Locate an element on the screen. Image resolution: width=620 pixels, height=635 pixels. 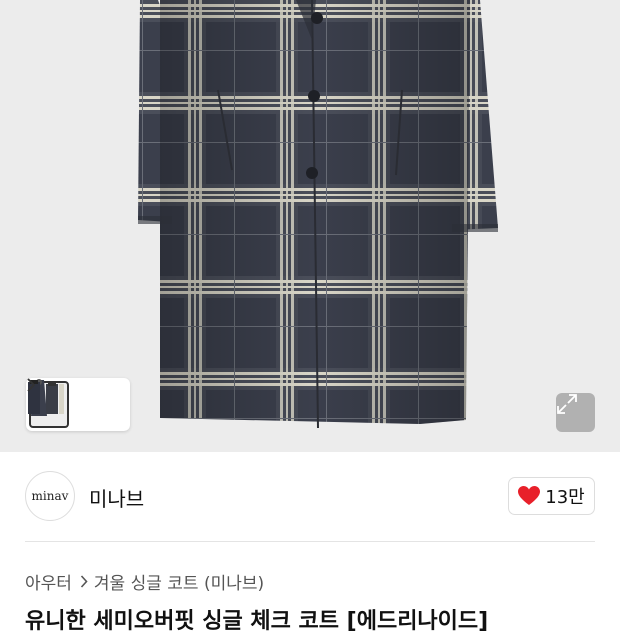
divider is located at coordinates (310, 541).